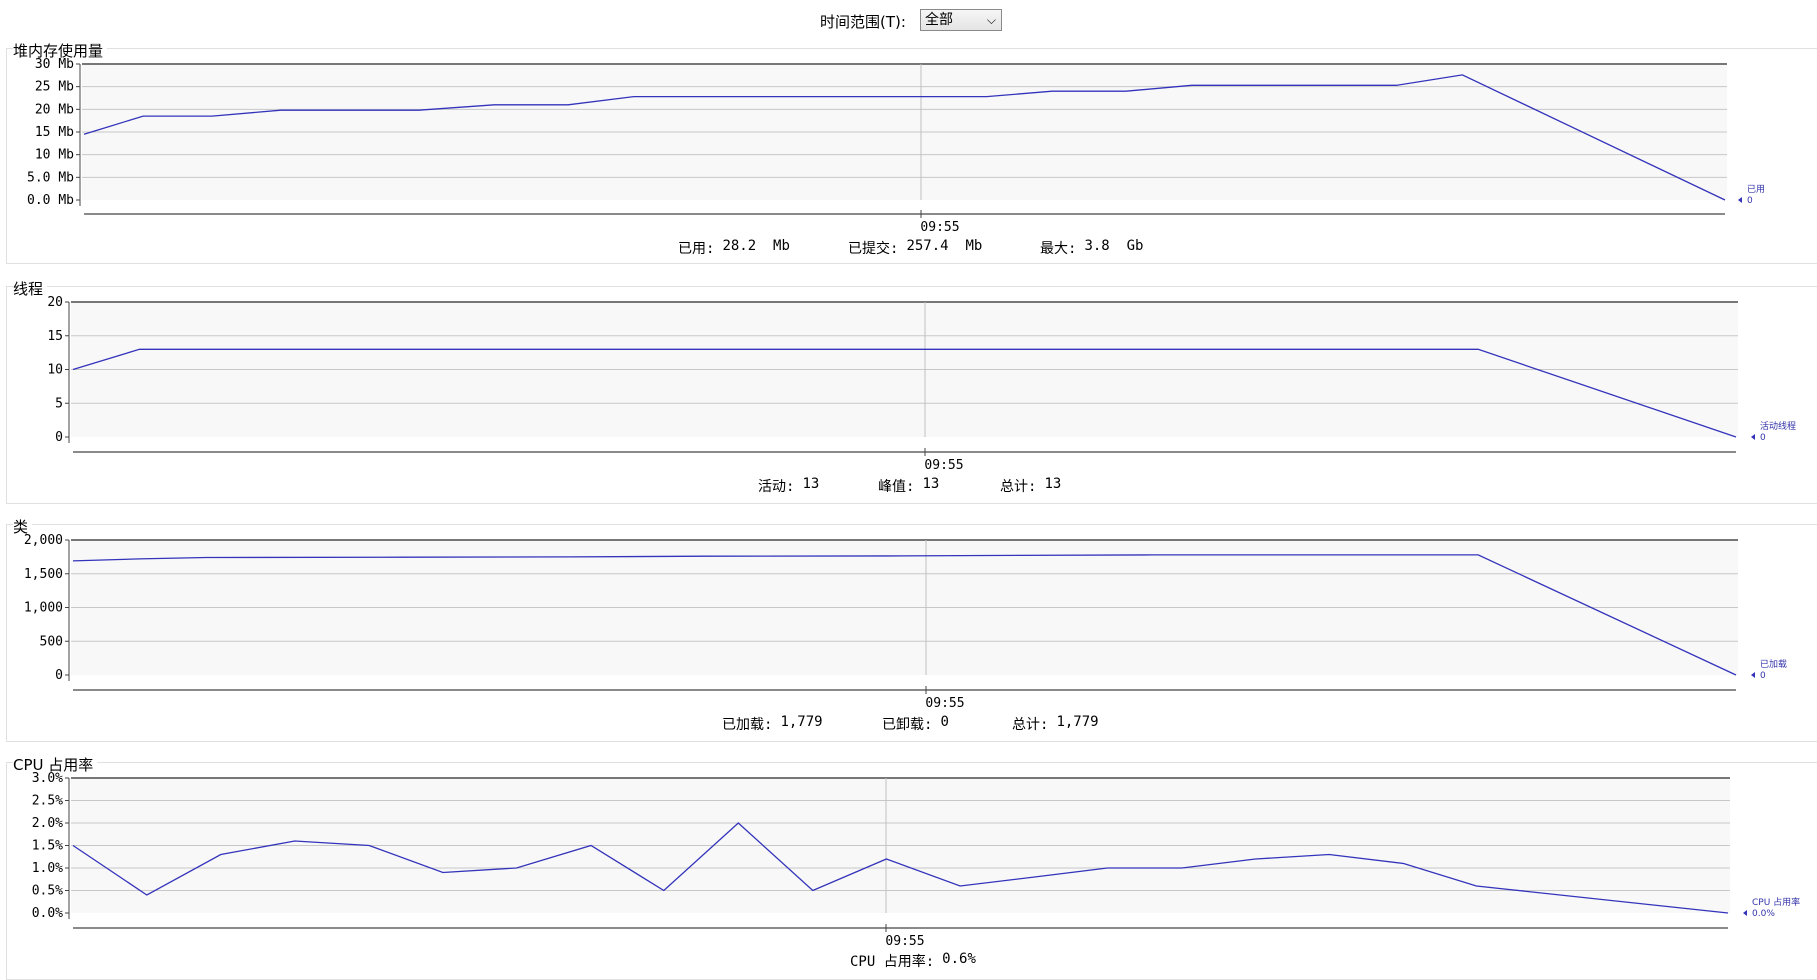 The image size is (1817, 980). I want to click on stat-label: 已加载:, so click(747, 725).